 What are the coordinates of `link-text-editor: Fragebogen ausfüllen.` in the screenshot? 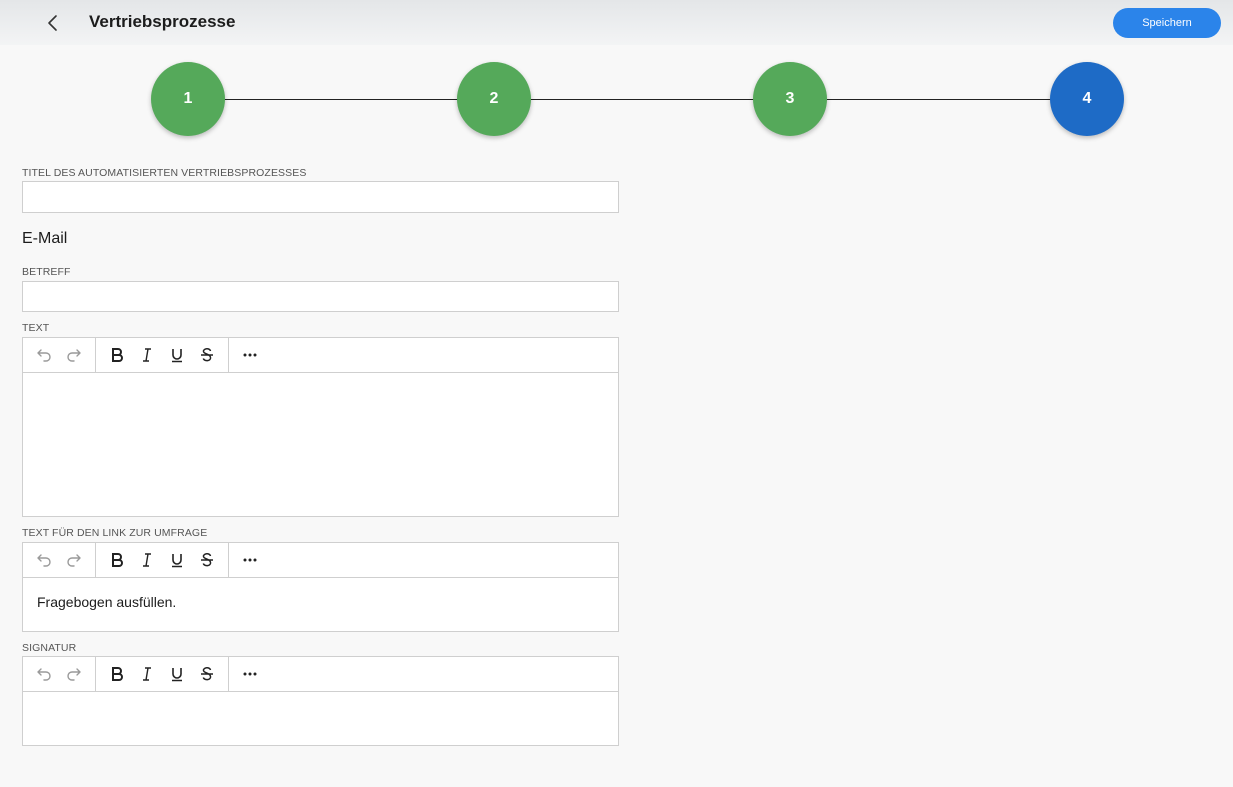 It's located at (320, 587).